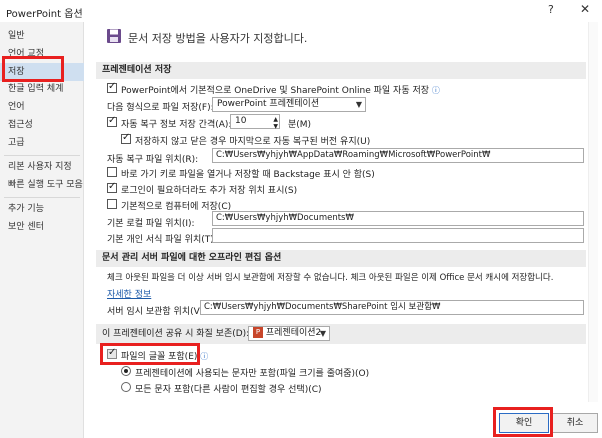 This screenshot has width=602, height=438. What do you see at coordinates (341, 38) in the screenshot?
I see `page-header: 문서 저장 방법을 사용자가 지정합니다.` at bounding box center [341, 38].